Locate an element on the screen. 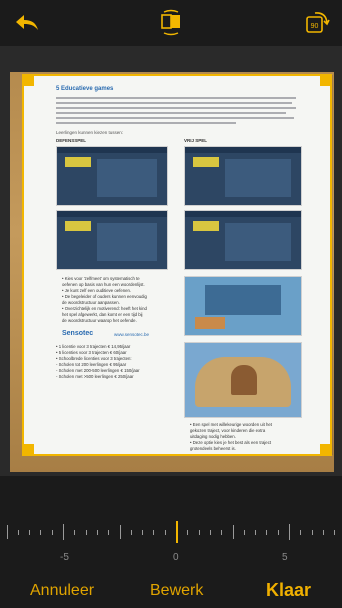  color-filter-icon is located at coordinates (171, 23).